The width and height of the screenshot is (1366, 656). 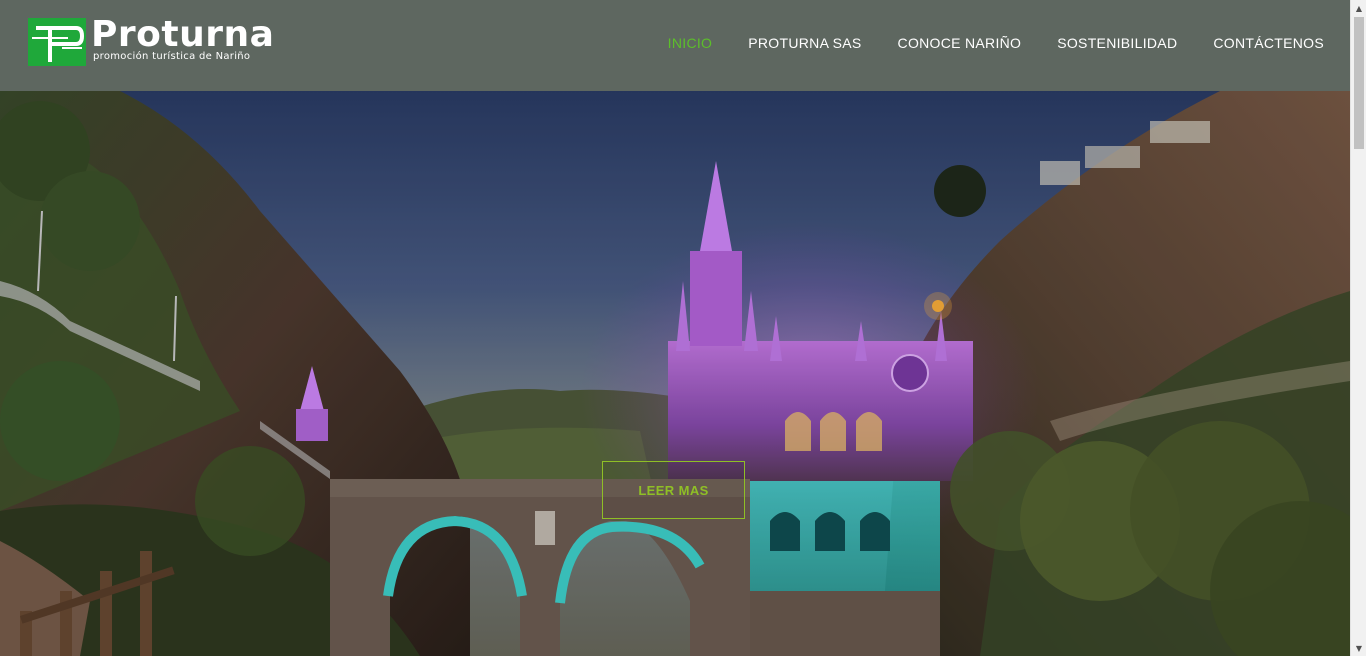 What do you see at coordinates (183, 34) in the screenshot?
I see `brand-name: Proturna` at bounding box center [183, 34].